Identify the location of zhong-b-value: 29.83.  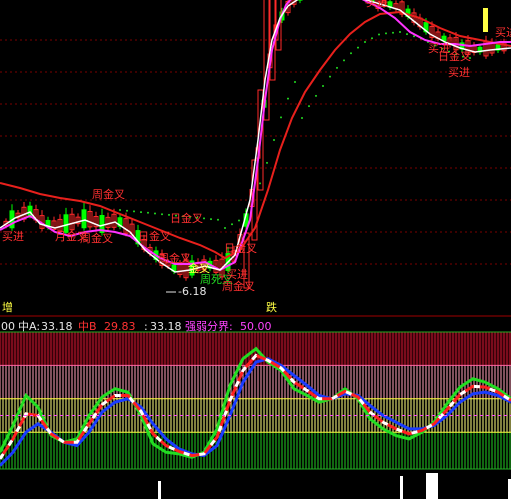
(120, 326).